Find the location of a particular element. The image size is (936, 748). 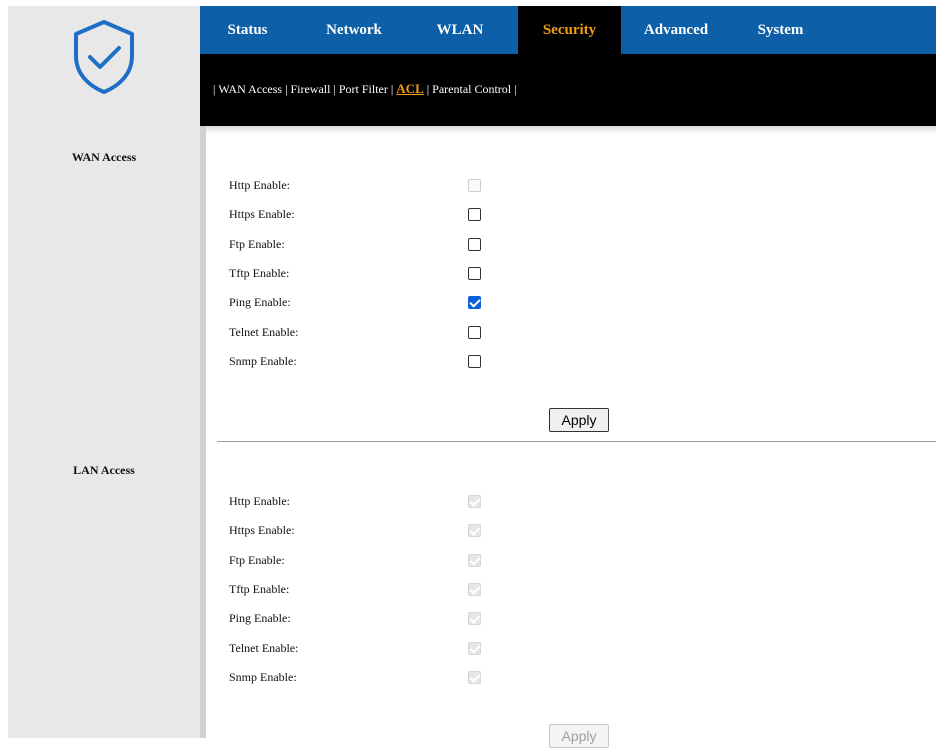

wan-option-label: Https Enable: is located at coordinates (262, 214).